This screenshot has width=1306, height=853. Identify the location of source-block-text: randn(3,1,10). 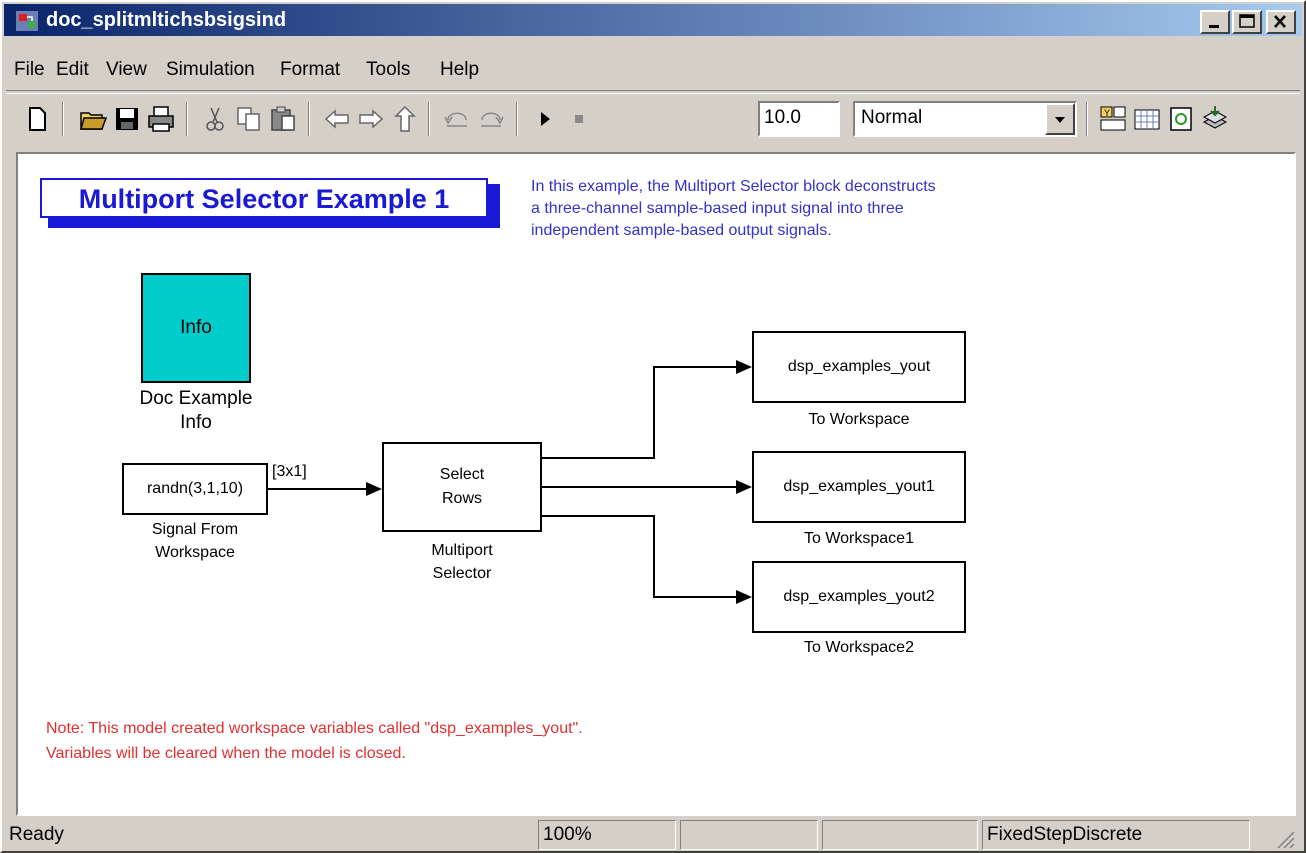
(195, 488).